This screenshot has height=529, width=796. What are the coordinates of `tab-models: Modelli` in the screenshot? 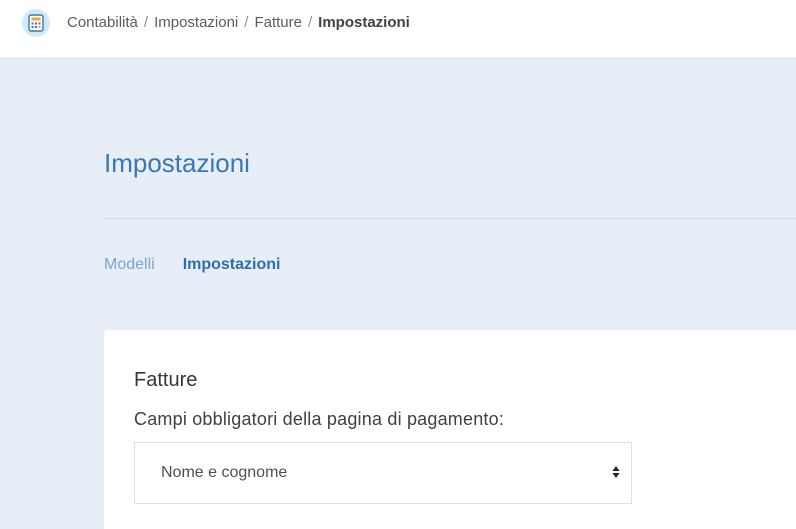 It's located at (129, 265).